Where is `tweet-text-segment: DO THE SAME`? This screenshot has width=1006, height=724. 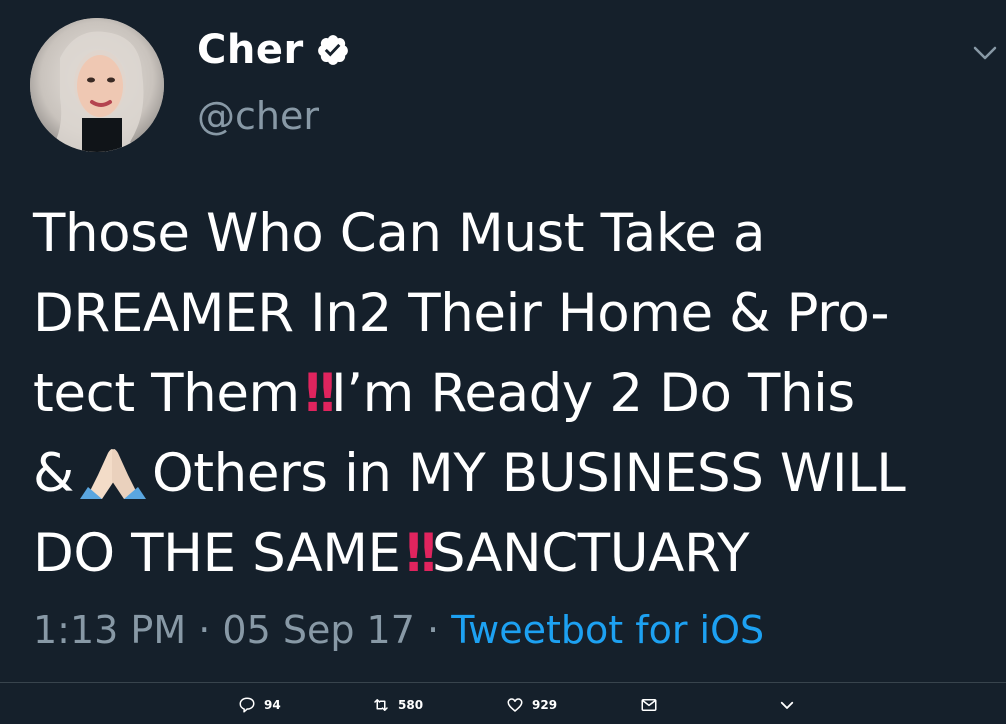
tweet-text-segment: DO THE SAME is located at coordinates (217, 553).